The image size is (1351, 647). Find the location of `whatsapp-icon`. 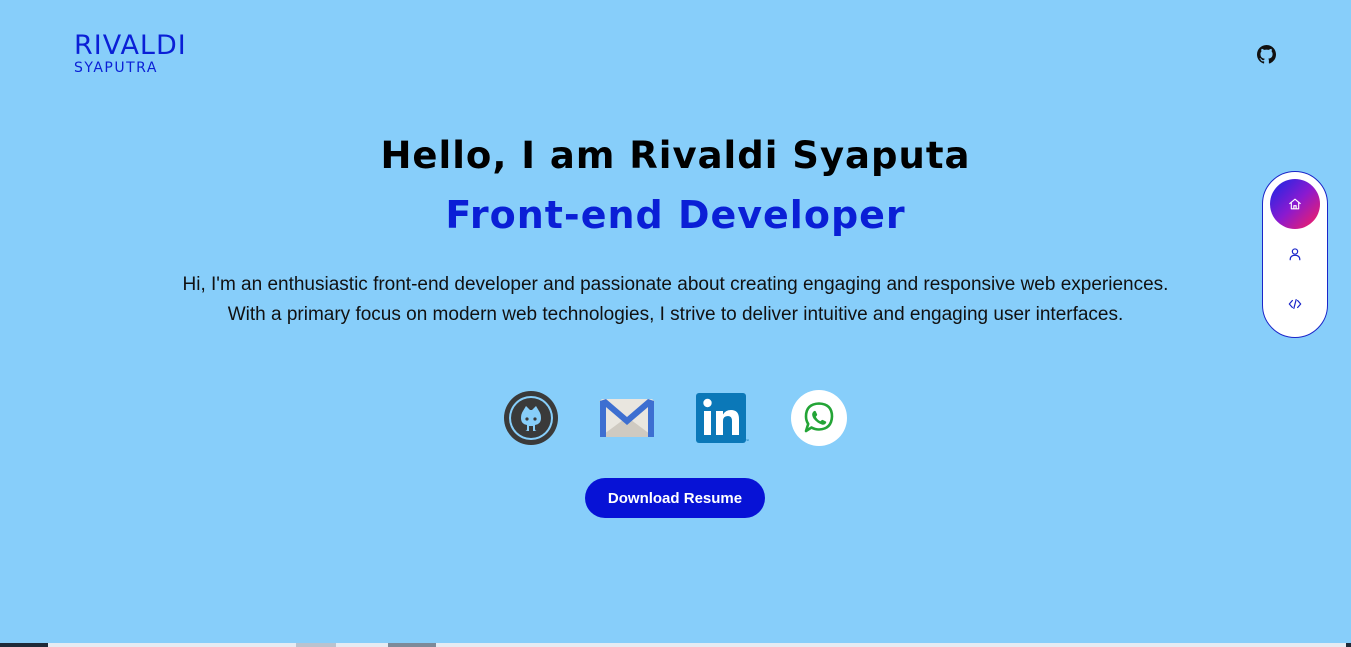

whatsapp-icon is located at coordinates (819, 418).